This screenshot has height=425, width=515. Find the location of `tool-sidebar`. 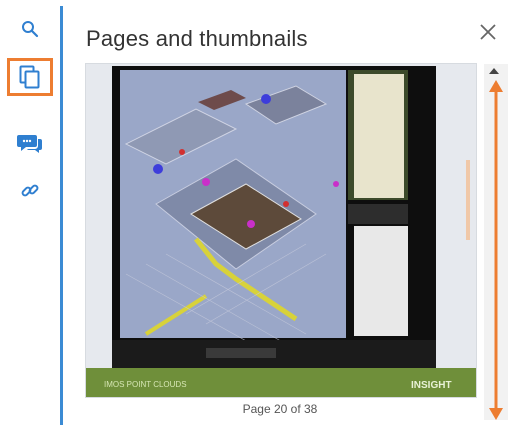

tool-sidebar is located at coordinates (31, 212).